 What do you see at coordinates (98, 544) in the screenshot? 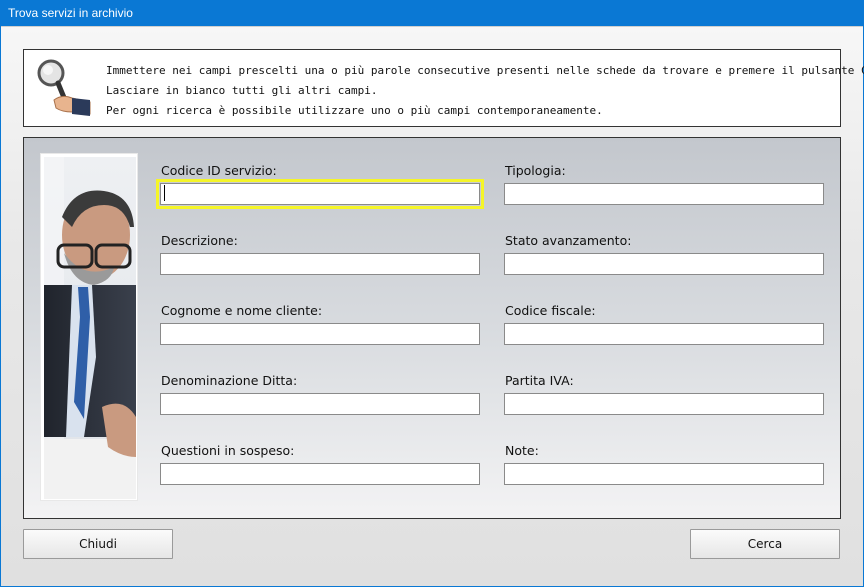
I see `close-button: Chiudi` at bounding box center [98, 544].